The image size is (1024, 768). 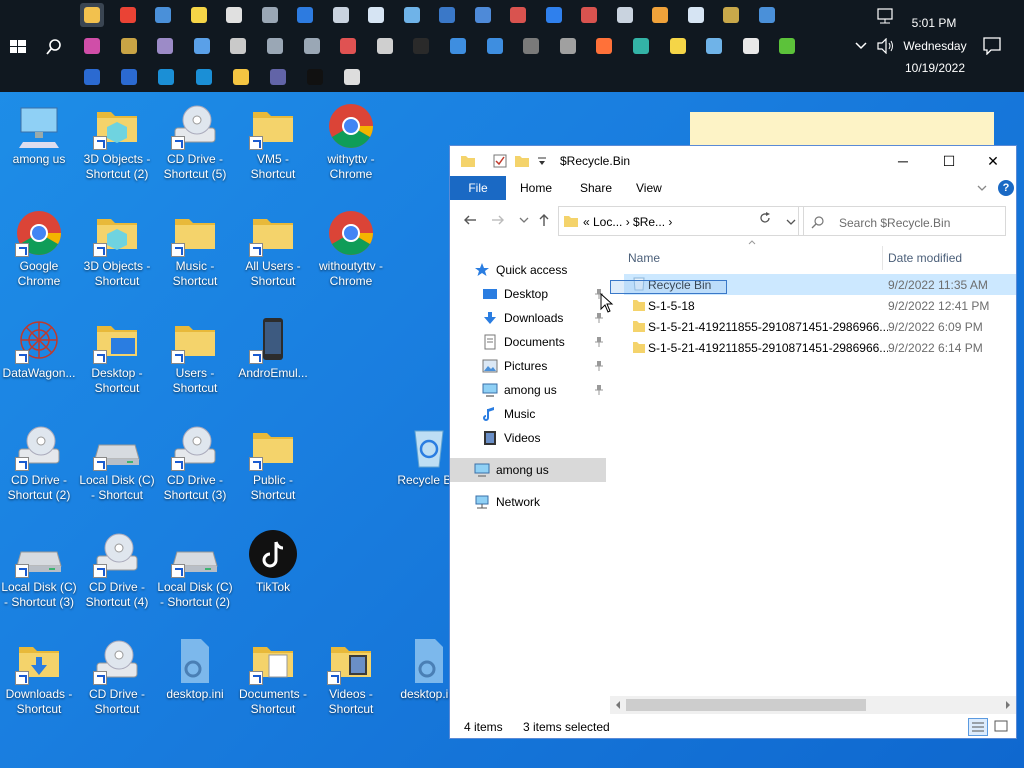 What do you see at coordinates (195, 681) in the screenshot?
I see `desktop-icon: desktop.ini` at bounding box center [195, 681].